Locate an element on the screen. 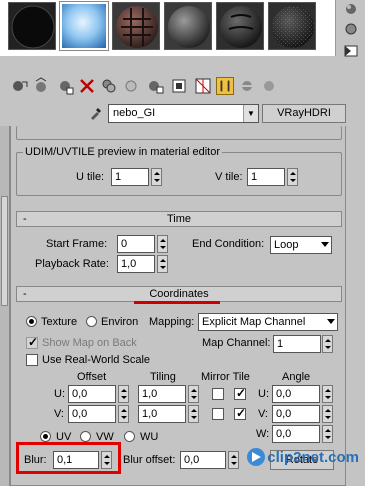 This screenshot has height=486, width=365. v-offset-label: V: is located at coordinates (59, 414).